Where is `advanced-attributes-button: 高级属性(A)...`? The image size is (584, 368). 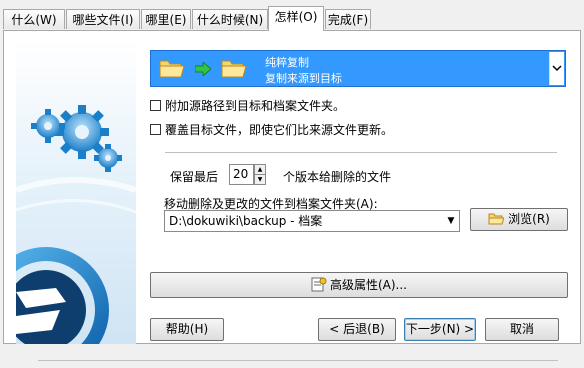
advanced-attributes-button: 高级属性(A)... is located at coordinates (359, 285).